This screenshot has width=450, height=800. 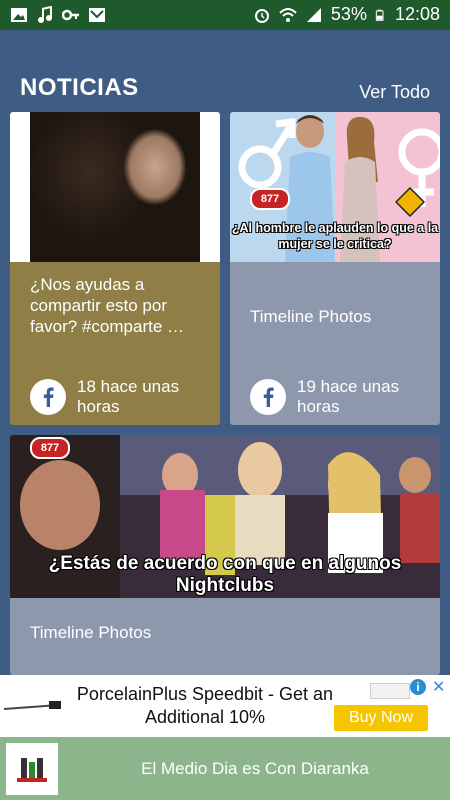 I want to click on news-card-image, so click(x=115, y=187).